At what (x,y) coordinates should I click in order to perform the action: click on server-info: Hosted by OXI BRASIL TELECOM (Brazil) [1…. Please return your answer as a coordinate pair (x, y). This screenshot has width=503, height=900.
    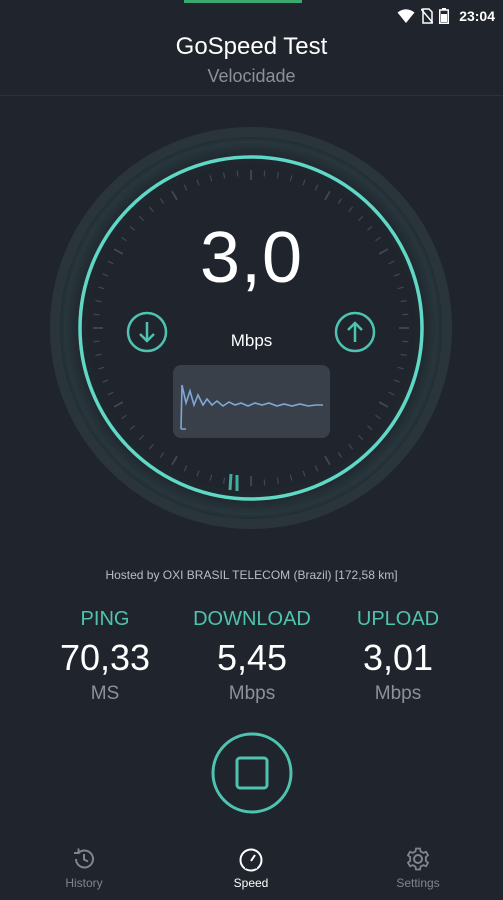
    Looking at the image, I should click on (251, 575).